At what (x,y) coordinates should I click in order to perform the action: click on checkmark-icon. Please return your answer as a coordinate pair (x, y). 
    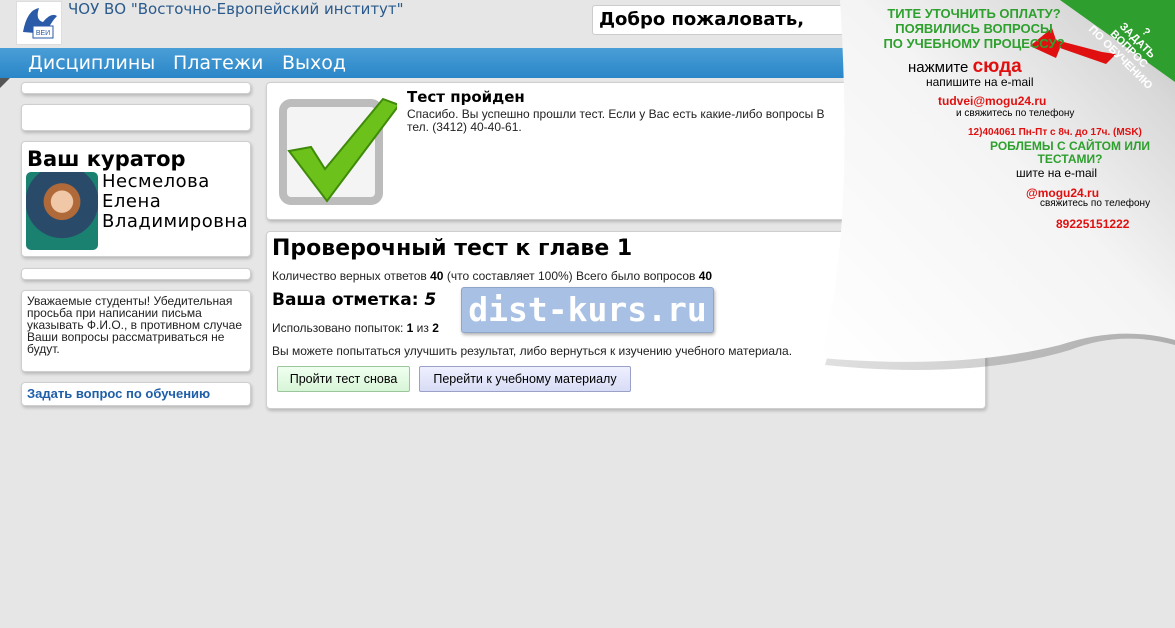
    Looking at the image, I should click on (339, 148).